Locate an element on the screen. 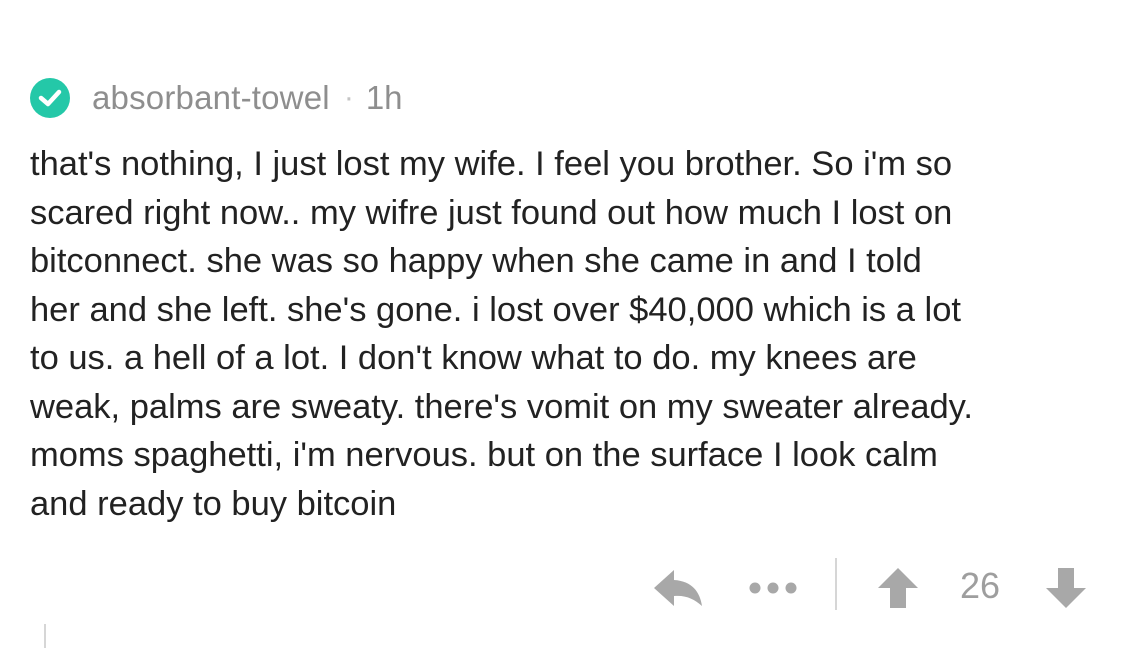  comment-actions: 26 is located at coordinates (562, 586).